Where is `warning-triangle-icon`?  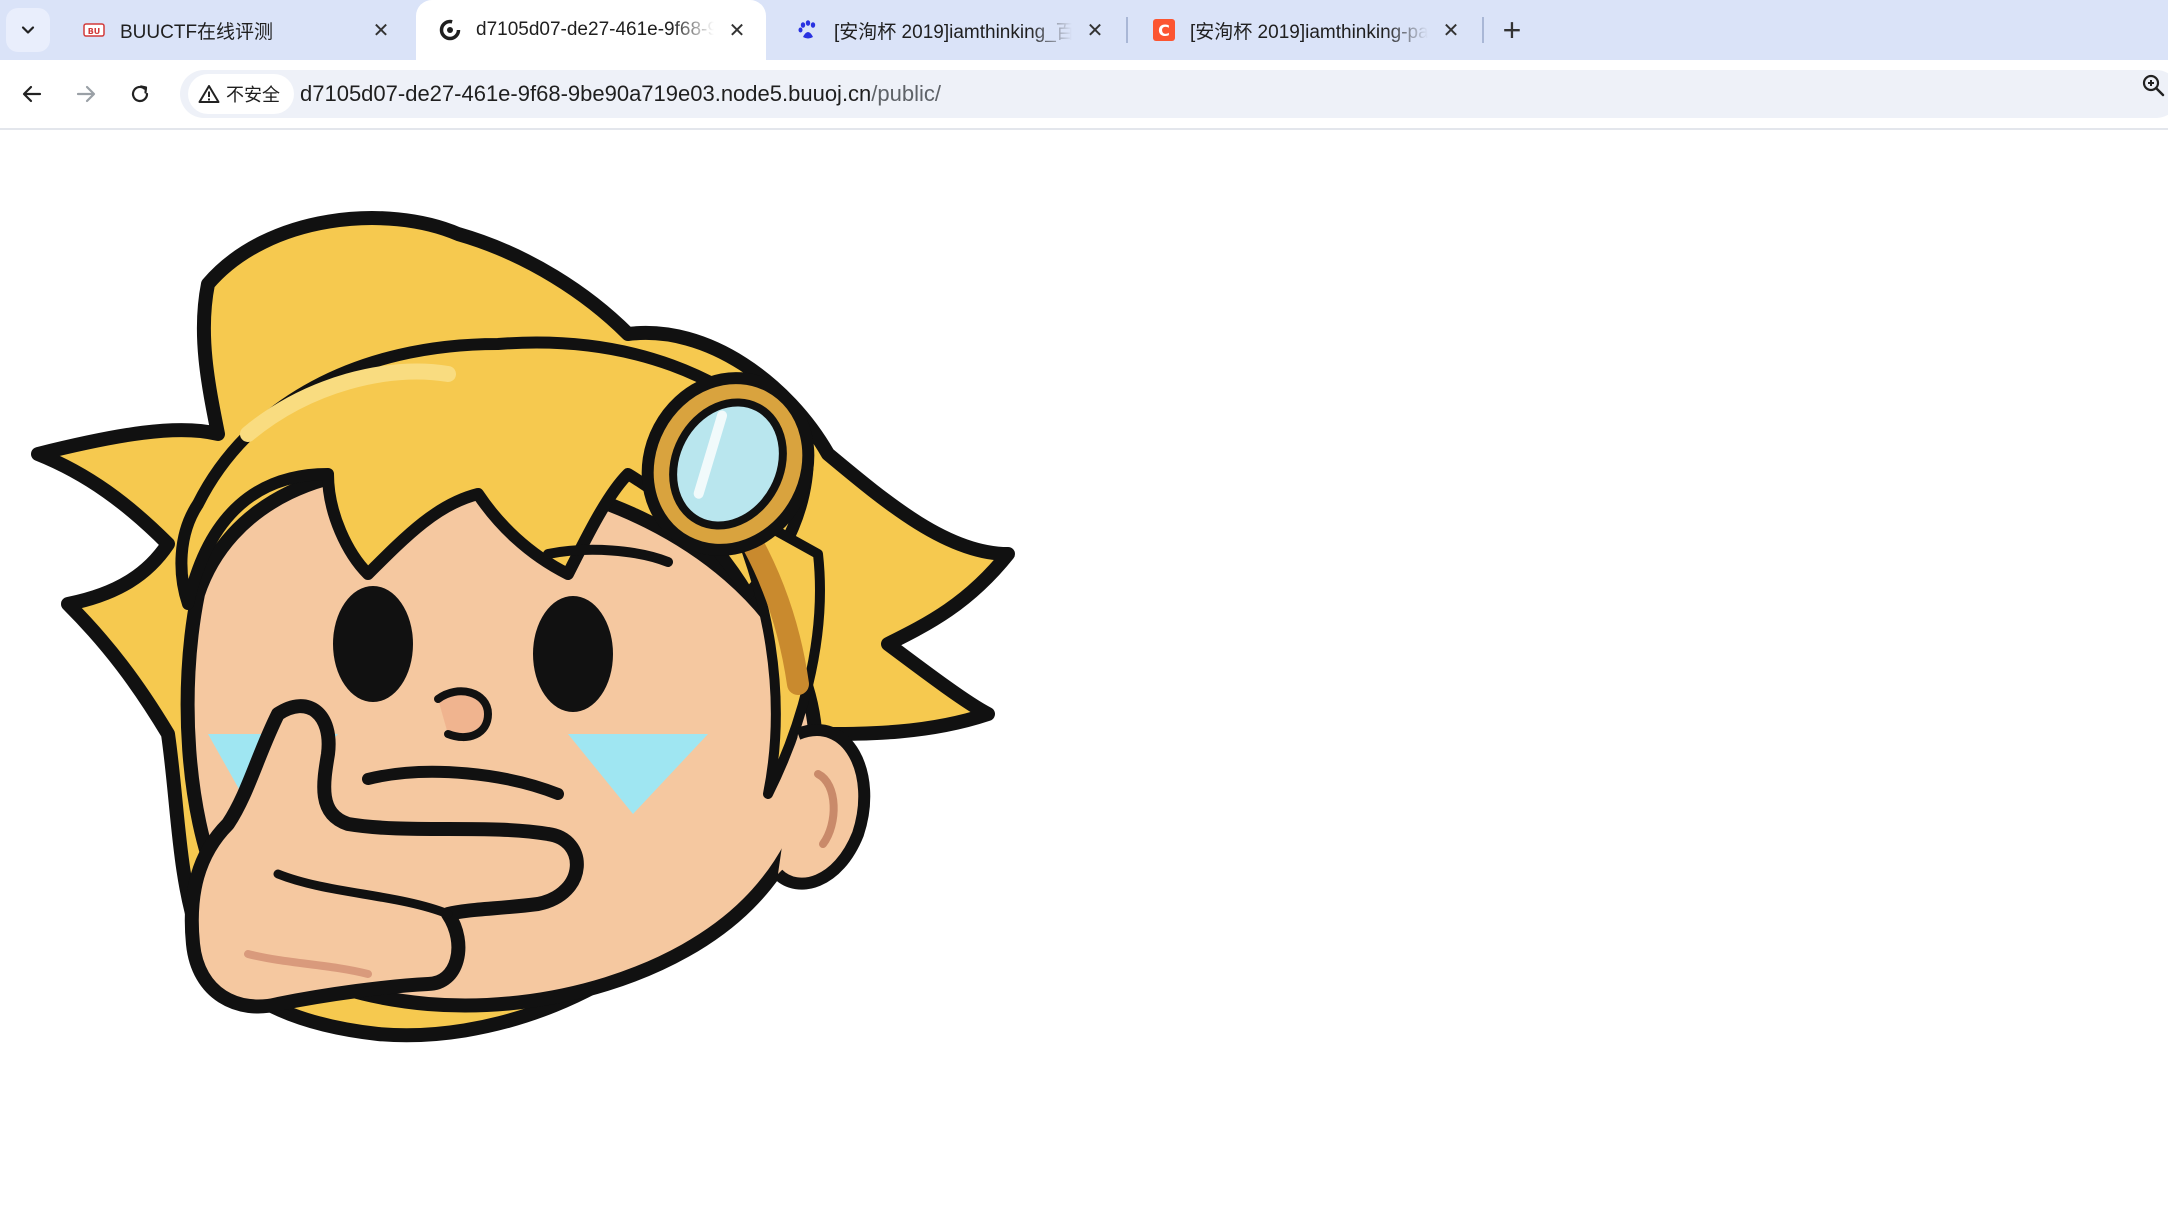 warning-triangle-icon is located at coordinates (209, 94).